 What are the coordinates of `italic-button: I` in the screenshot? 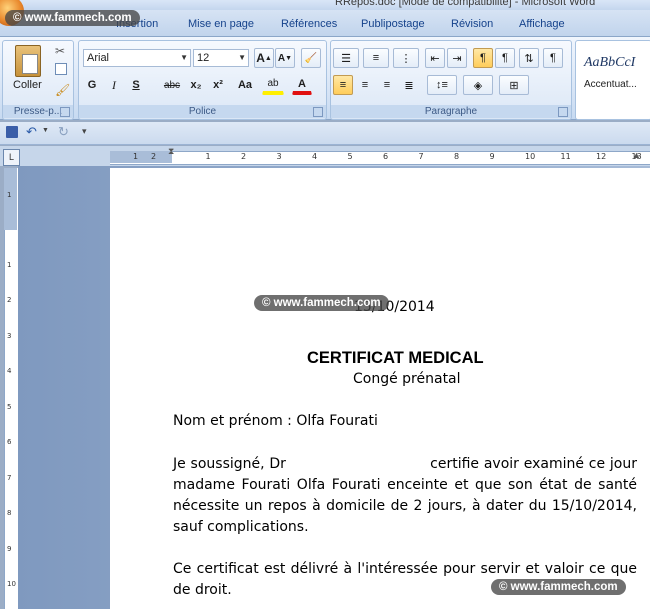 It's located at (114, 85).